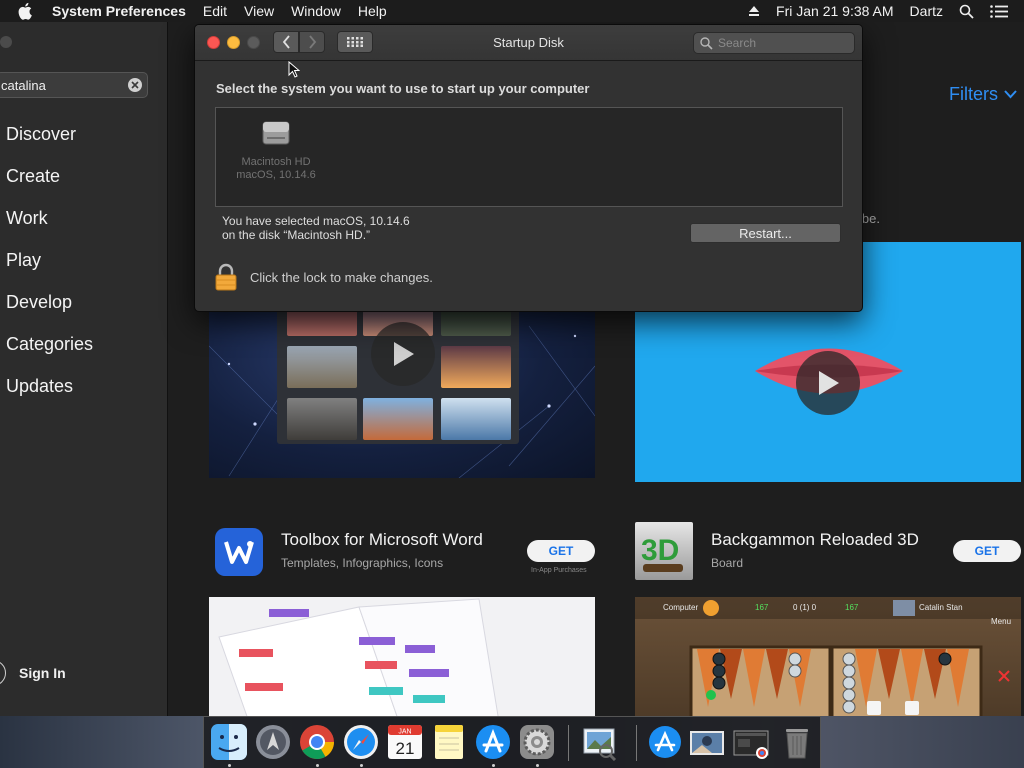 This screenshot has width=1024, height=768. Describe the element at coordinates (294, 72) in the screenshot. I see `mouse-pointer-icon` at that location.